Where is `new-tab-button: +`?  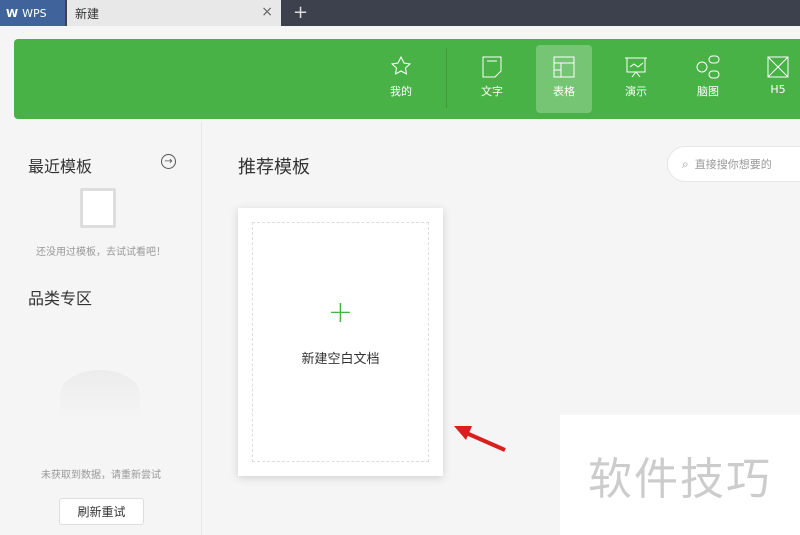
new-tab-button: + is located at coordinates (300, 12).